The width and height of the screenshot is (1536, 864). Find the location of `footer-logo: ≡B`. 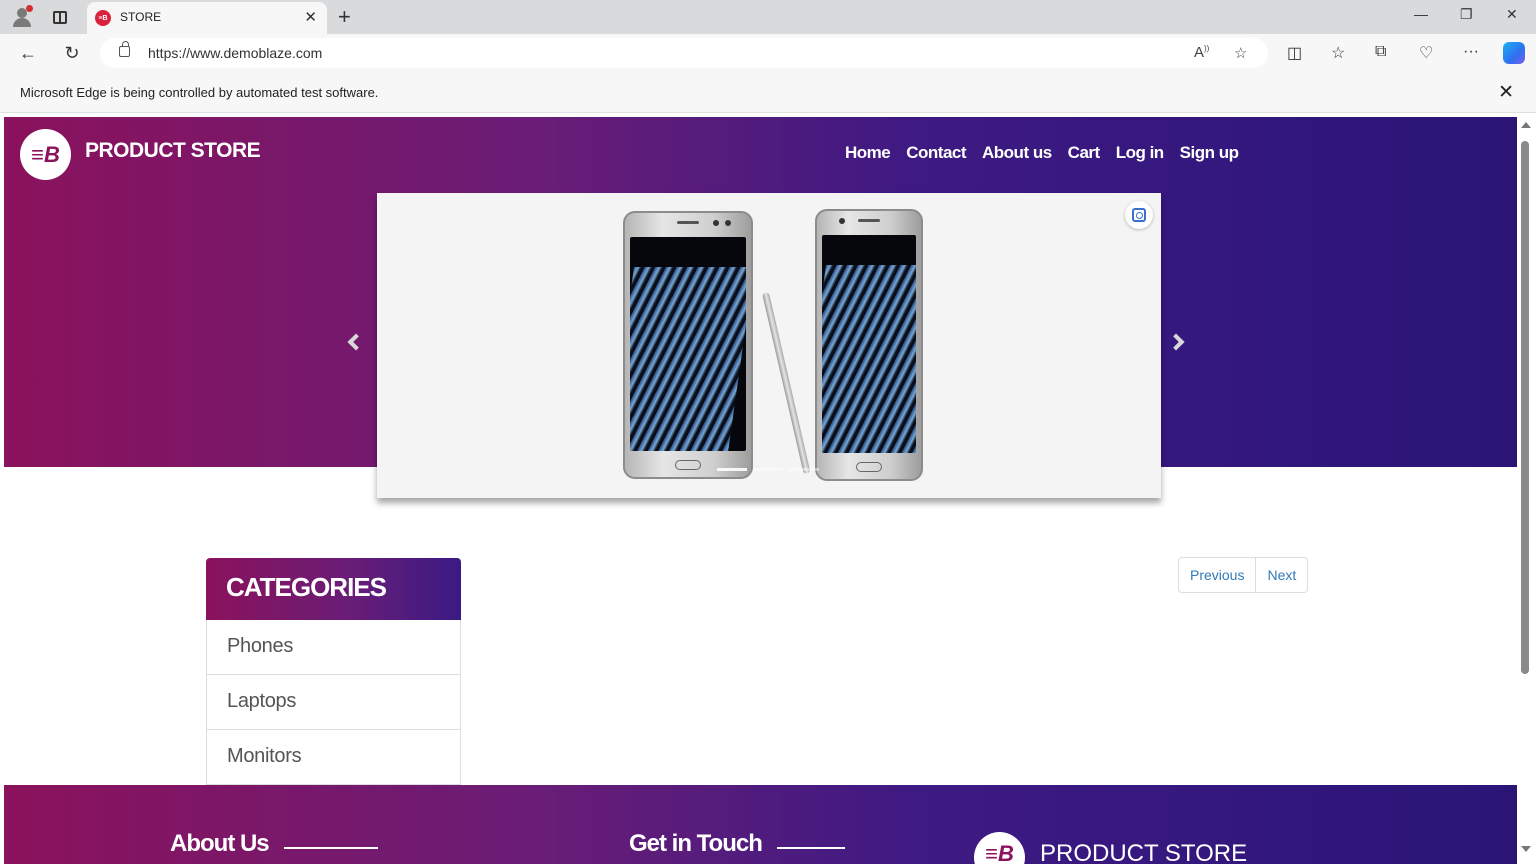

footer-logo: ≡B is located at coordinates (999, 848).